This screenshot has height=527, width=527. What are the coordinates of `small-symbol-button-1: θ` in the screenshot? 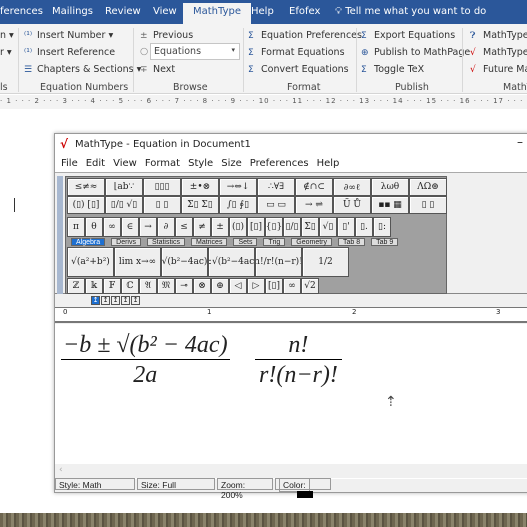 It's located at (94, 227).